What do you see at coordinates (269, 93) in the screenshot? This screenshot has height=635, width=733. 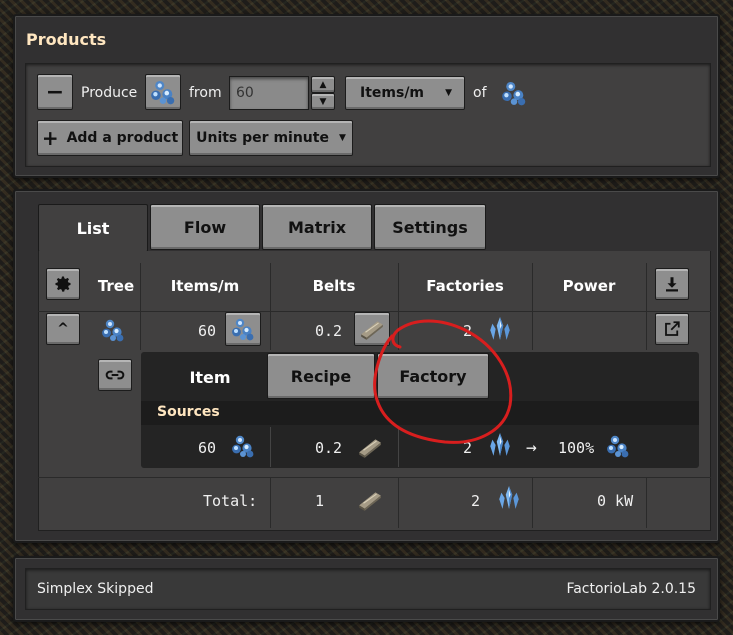 I see `rate-input` at bounding box center [269, 93].